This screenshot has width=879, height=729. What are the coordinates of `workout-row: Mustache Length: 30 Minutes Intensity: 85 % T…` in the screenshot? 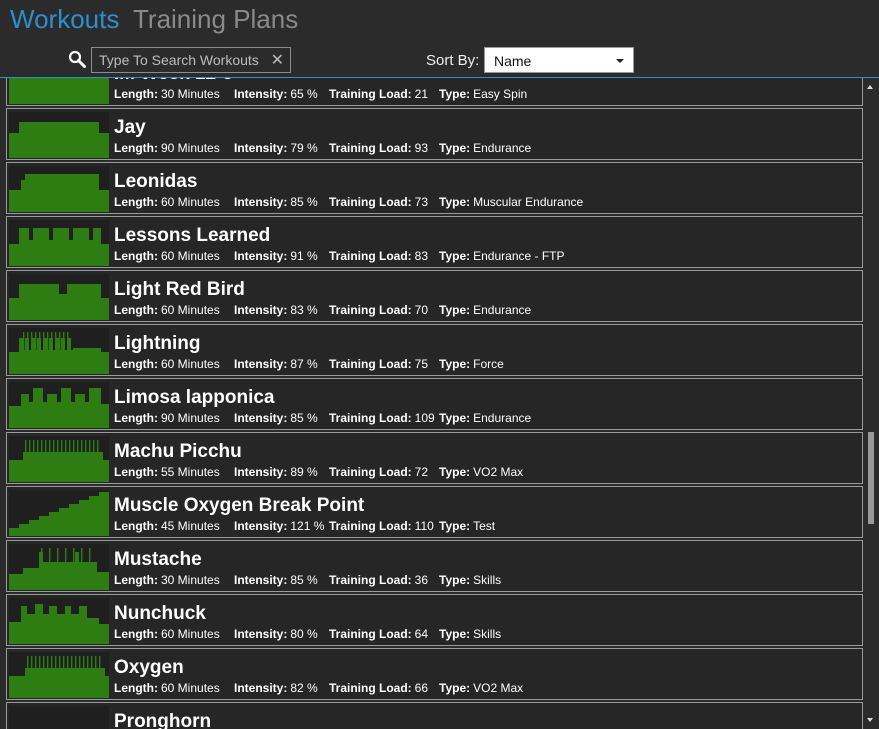 It's located at (434, 566).